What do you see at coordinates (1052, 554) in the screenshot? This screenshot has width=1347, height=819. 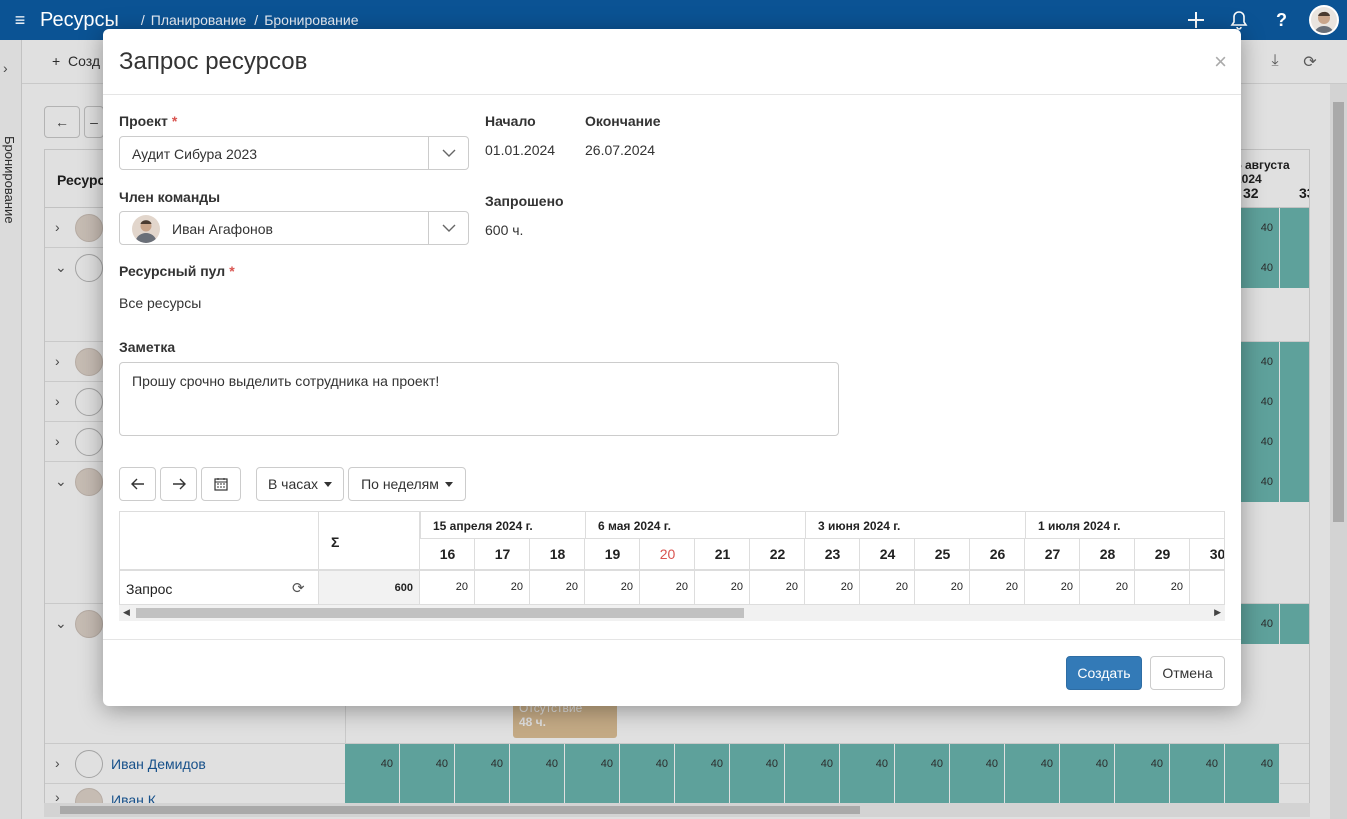 I see `week-number: 27` at bounding box center [1052, 554].